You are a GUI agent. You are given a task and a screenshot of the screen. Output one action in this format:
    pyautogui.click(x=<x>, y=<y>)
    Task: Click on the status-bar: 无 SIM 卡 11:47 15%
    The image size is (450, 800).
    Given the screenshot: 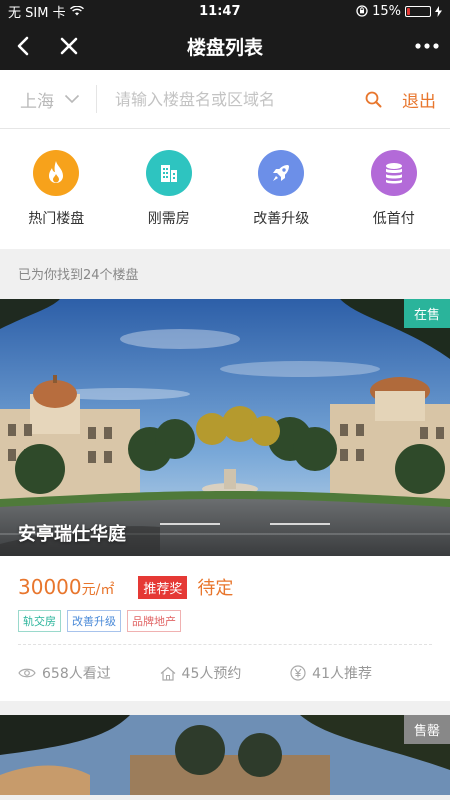 What is the action you would take?
    pyautogui.click(x=225, y=11)
    